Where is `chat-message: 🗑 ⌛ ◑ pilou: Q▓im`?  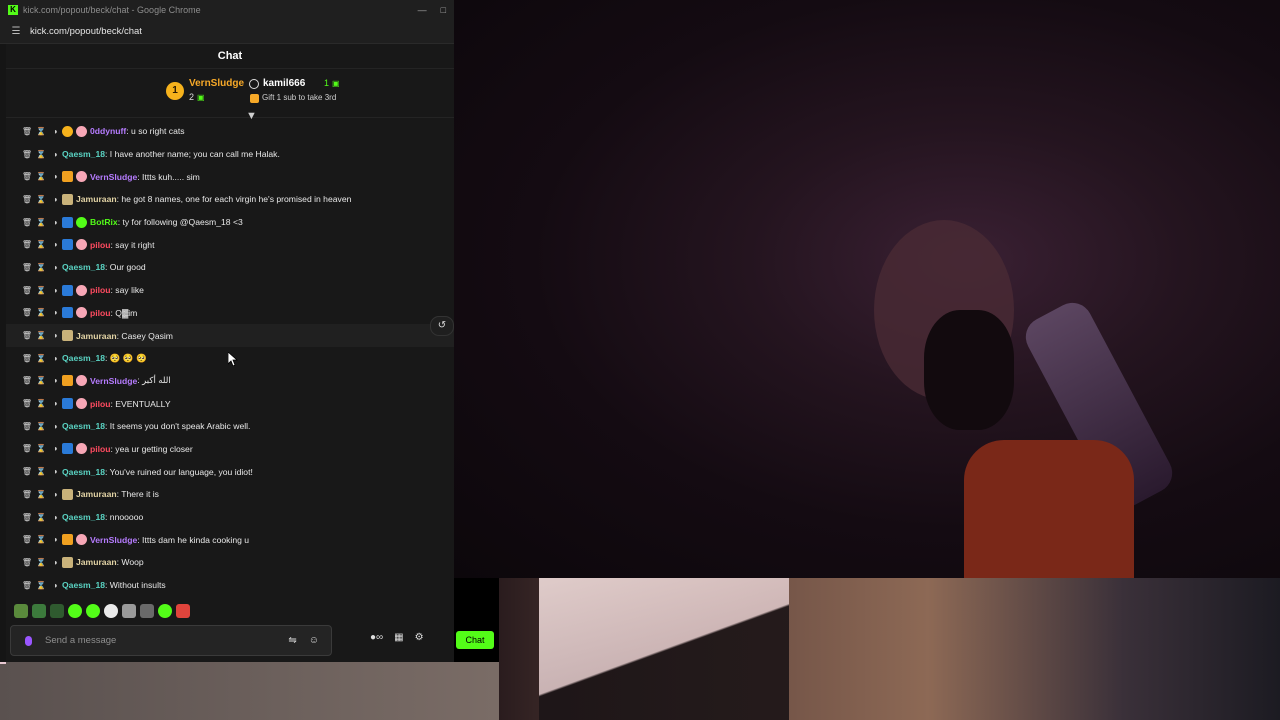
chat-message: 🗑 ⌛ ◑ pilou: Q▓im is located at coordinates (230, 313).